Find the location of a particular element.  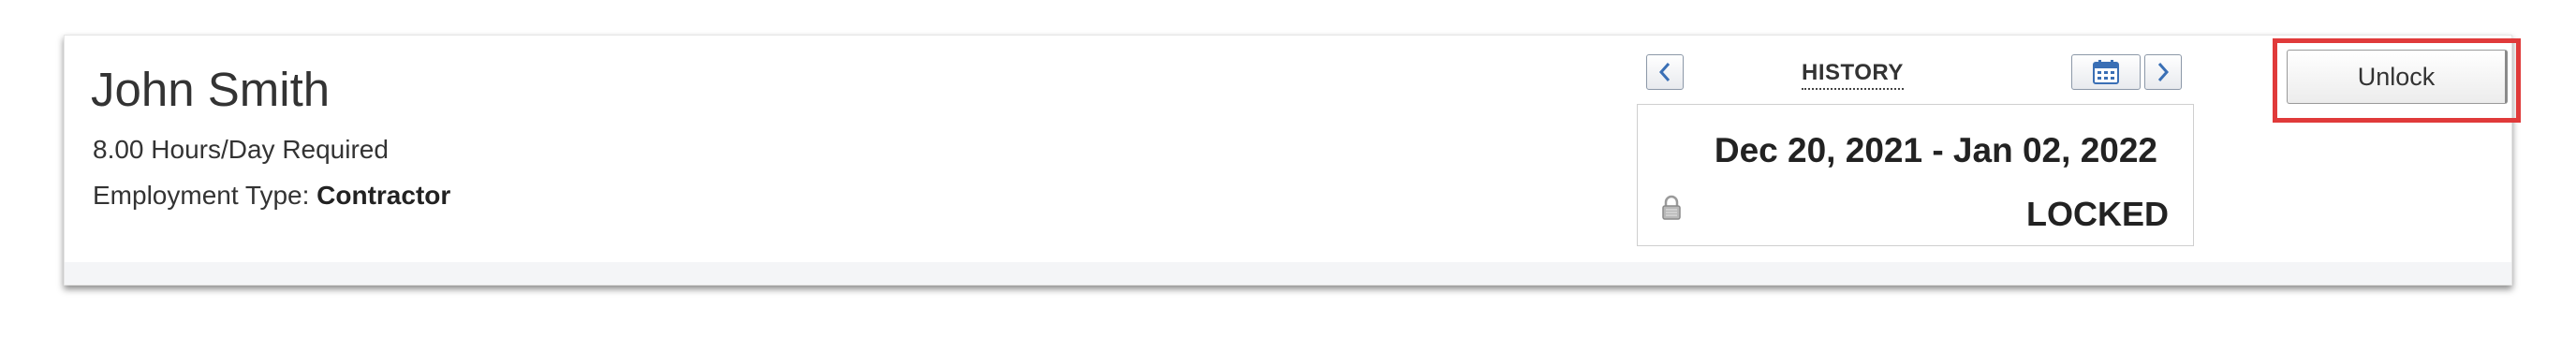

card-footer is located at coordinates (1288, 273).